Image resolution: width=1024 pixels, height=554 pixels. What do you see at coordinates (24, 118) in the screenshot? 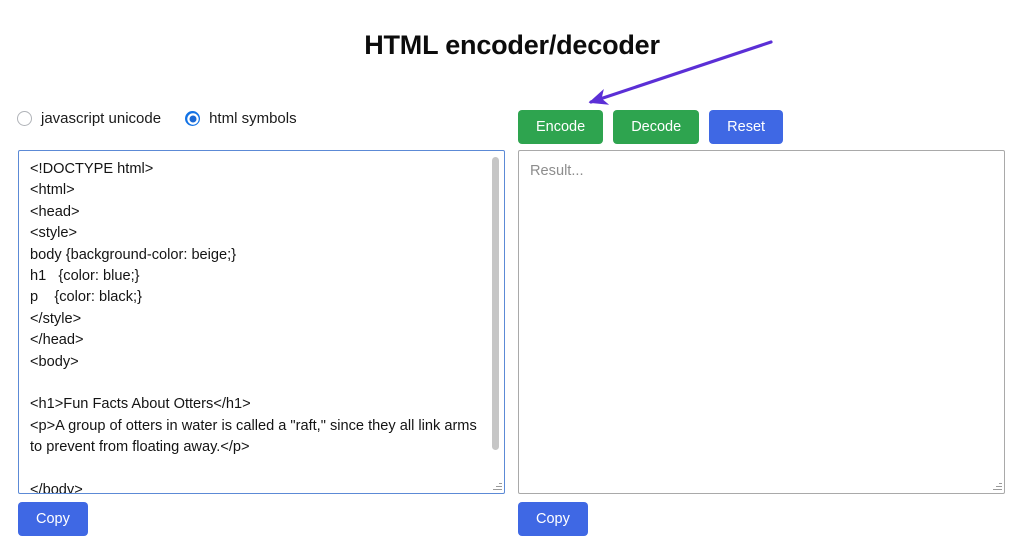
I see `radio-icon-unchecked` at bounding box center [24, 118].